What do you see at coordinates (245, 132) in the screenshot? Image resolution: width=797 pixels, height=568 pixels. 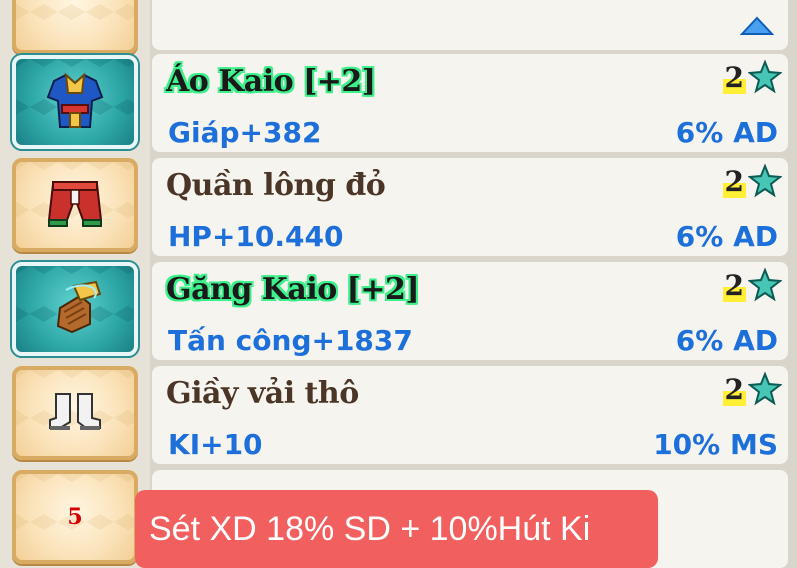 I see `item-stat: Giáp+382` at bounding box center [245, 132].